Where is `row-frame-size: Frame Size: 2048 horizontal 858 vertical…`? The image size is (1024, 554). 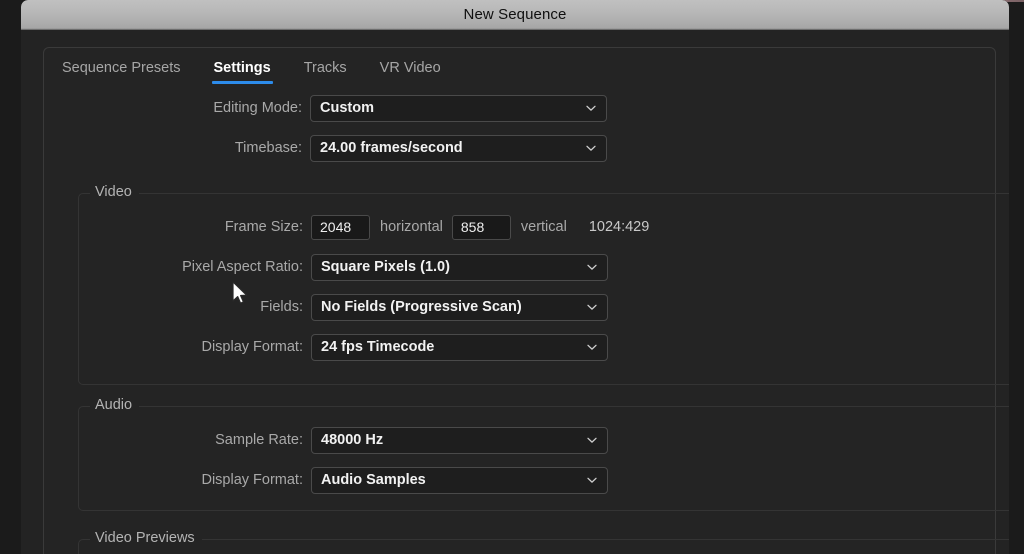 row-frame-size: Frame Size: 2048 horizontal 858 vertical… is located at coordinates (544, 227).